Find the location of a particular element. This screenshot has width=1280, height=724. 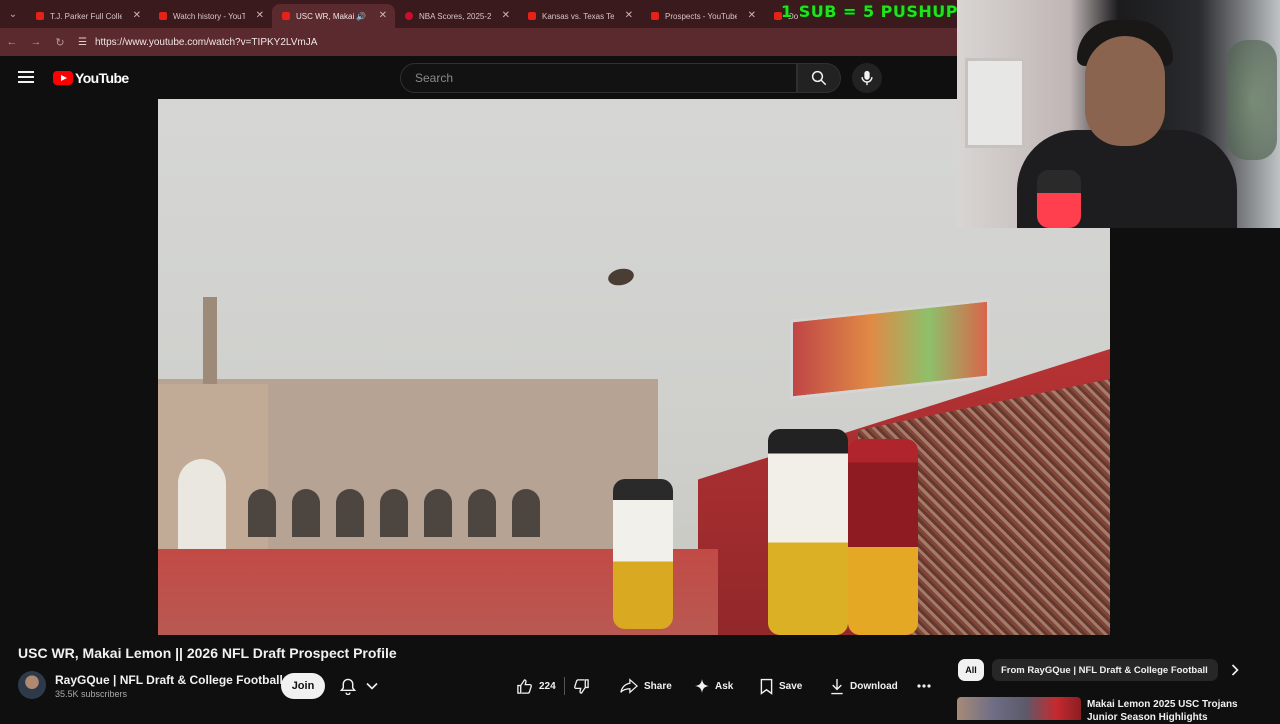

search-box is located at coordinates (598, 78).